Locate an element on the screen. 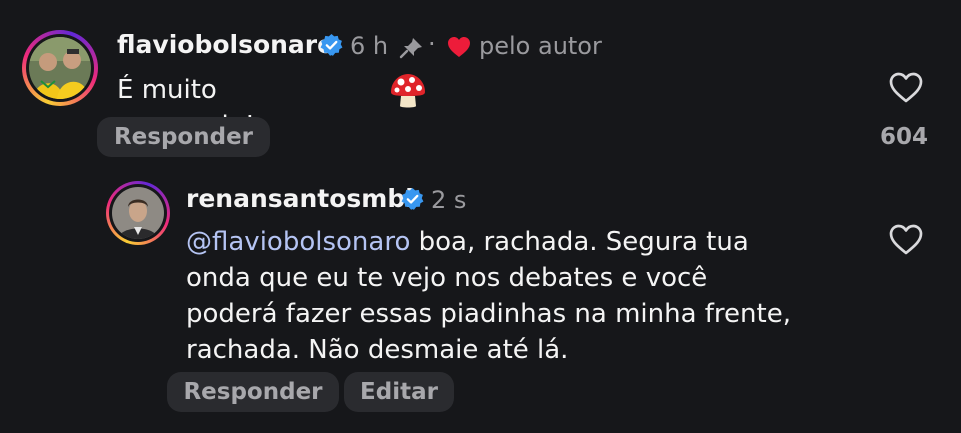  comment-username: flaviobolsonaro is located at coordinates (225, 44).